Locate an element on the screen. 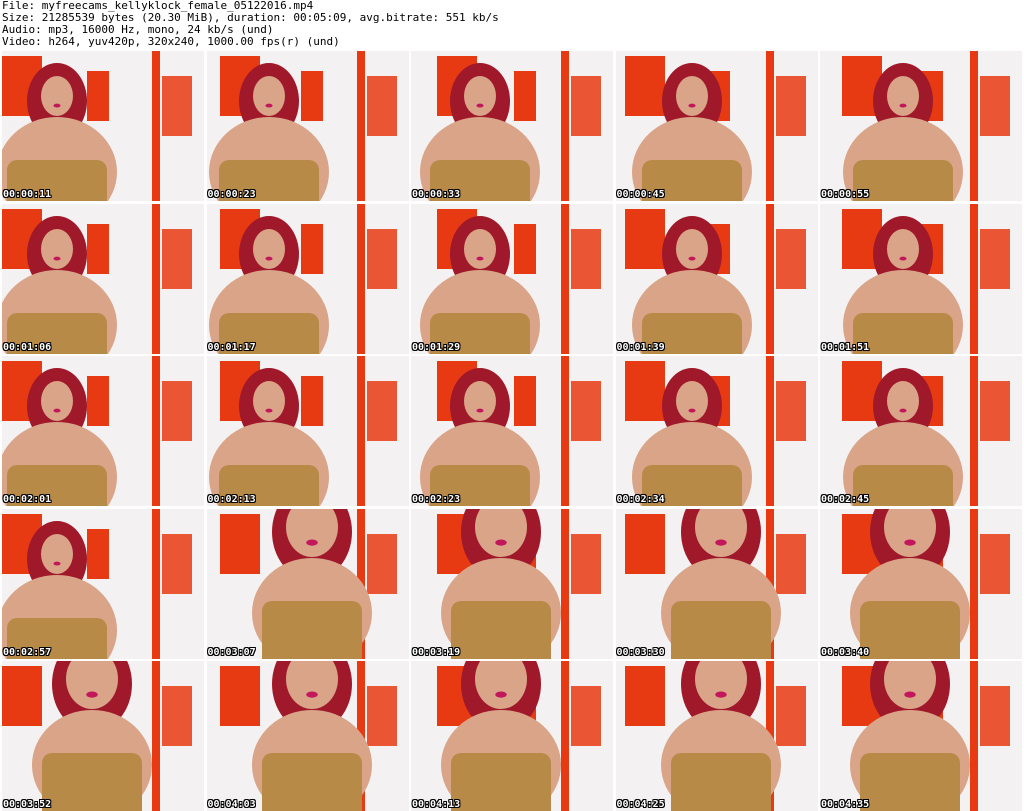 This screenshot has width=1024, height=811. frame-timestamp: 00:02:57 is located at coordinates (27, 652).